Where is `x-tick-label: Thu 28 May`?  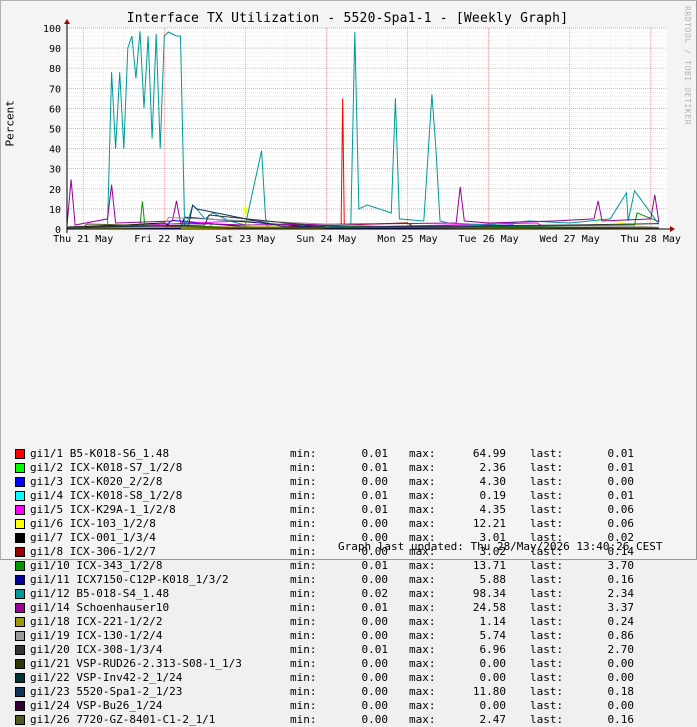 x-tick-label: Thu 28 May is located at coordinates (651, 239).